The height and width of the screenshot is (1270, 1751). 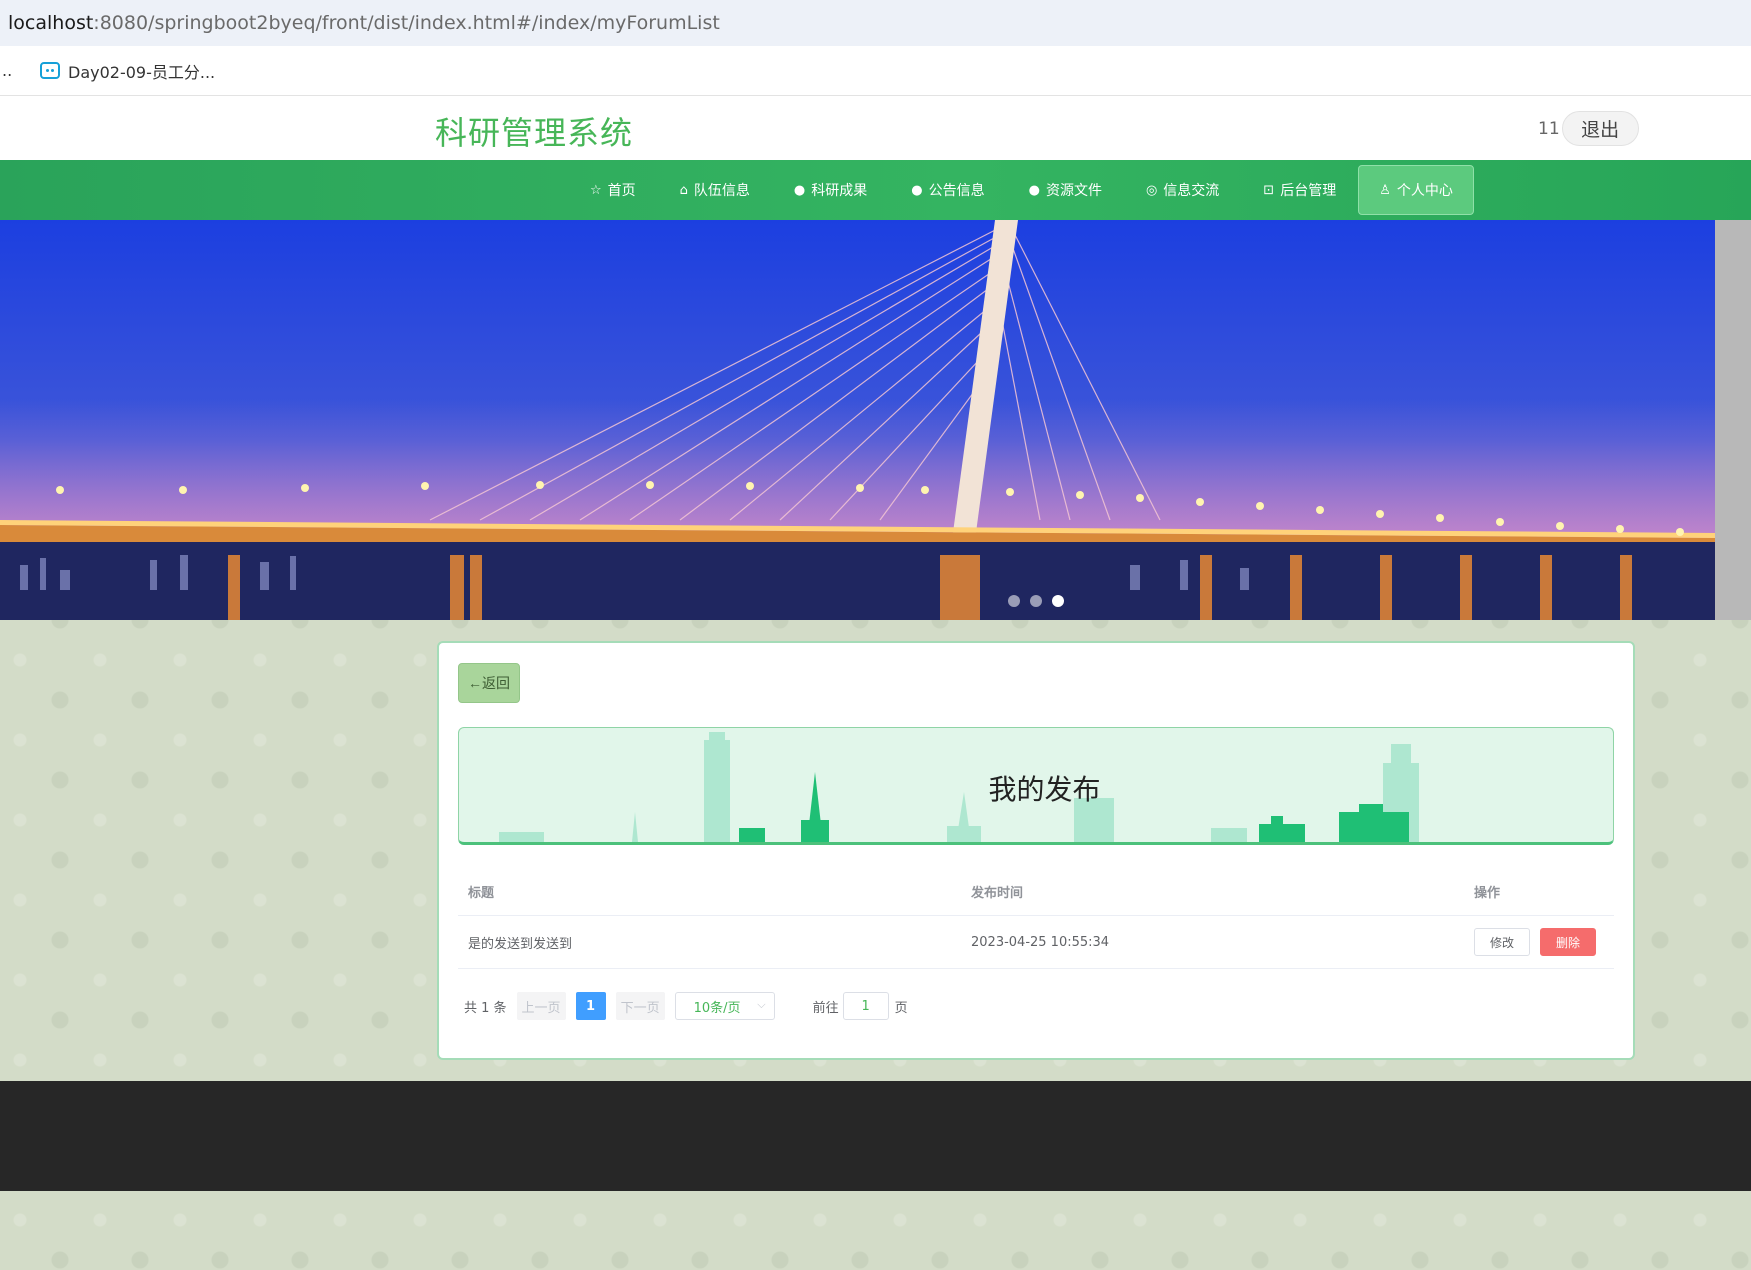 What do you see at coordinates (50, 70) in the screenshot?
I see `bilibili-icon` at bounding box center [50, 70].